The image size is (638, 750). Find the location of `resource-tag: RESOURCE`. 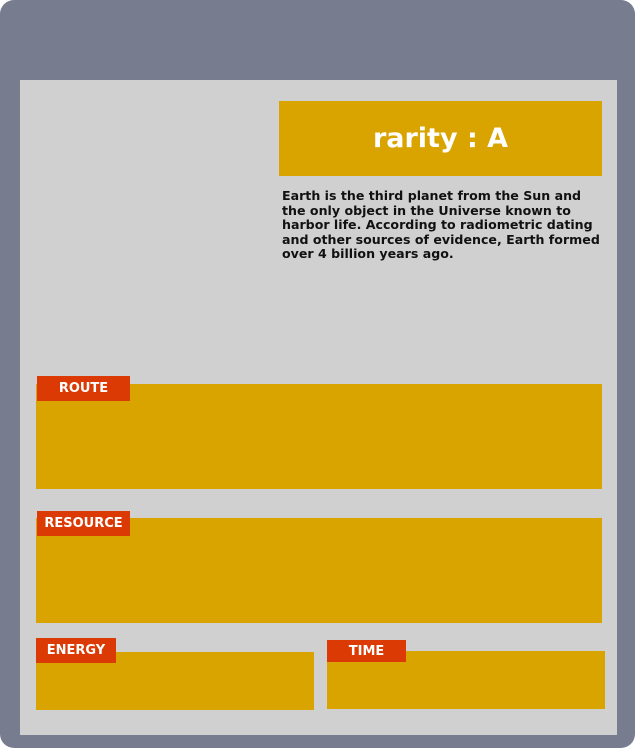

resource-tag: RESOURCE is located at coordinates (83, 523).